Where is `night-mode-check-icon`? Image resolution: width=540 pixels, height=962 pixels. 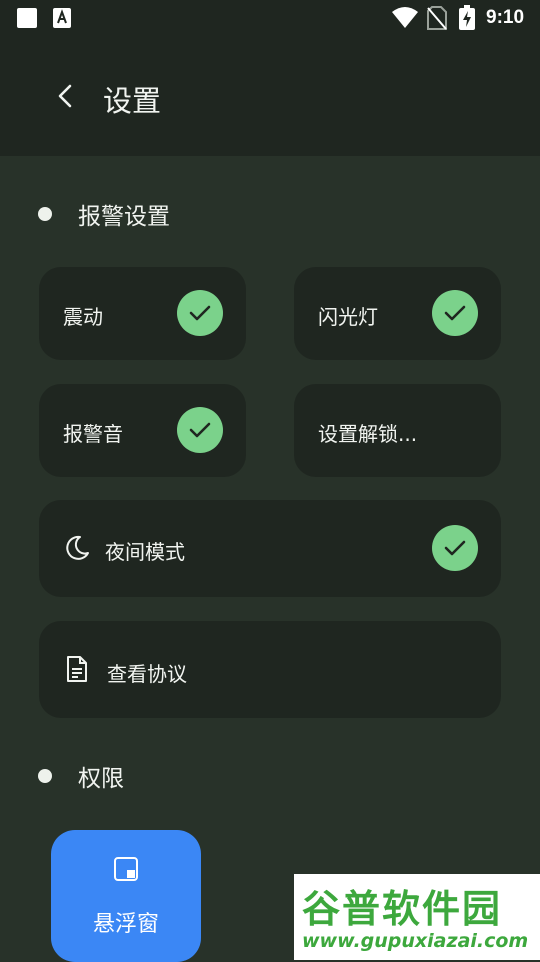
night-mode-check-icon is located at coordinates (455, 548).